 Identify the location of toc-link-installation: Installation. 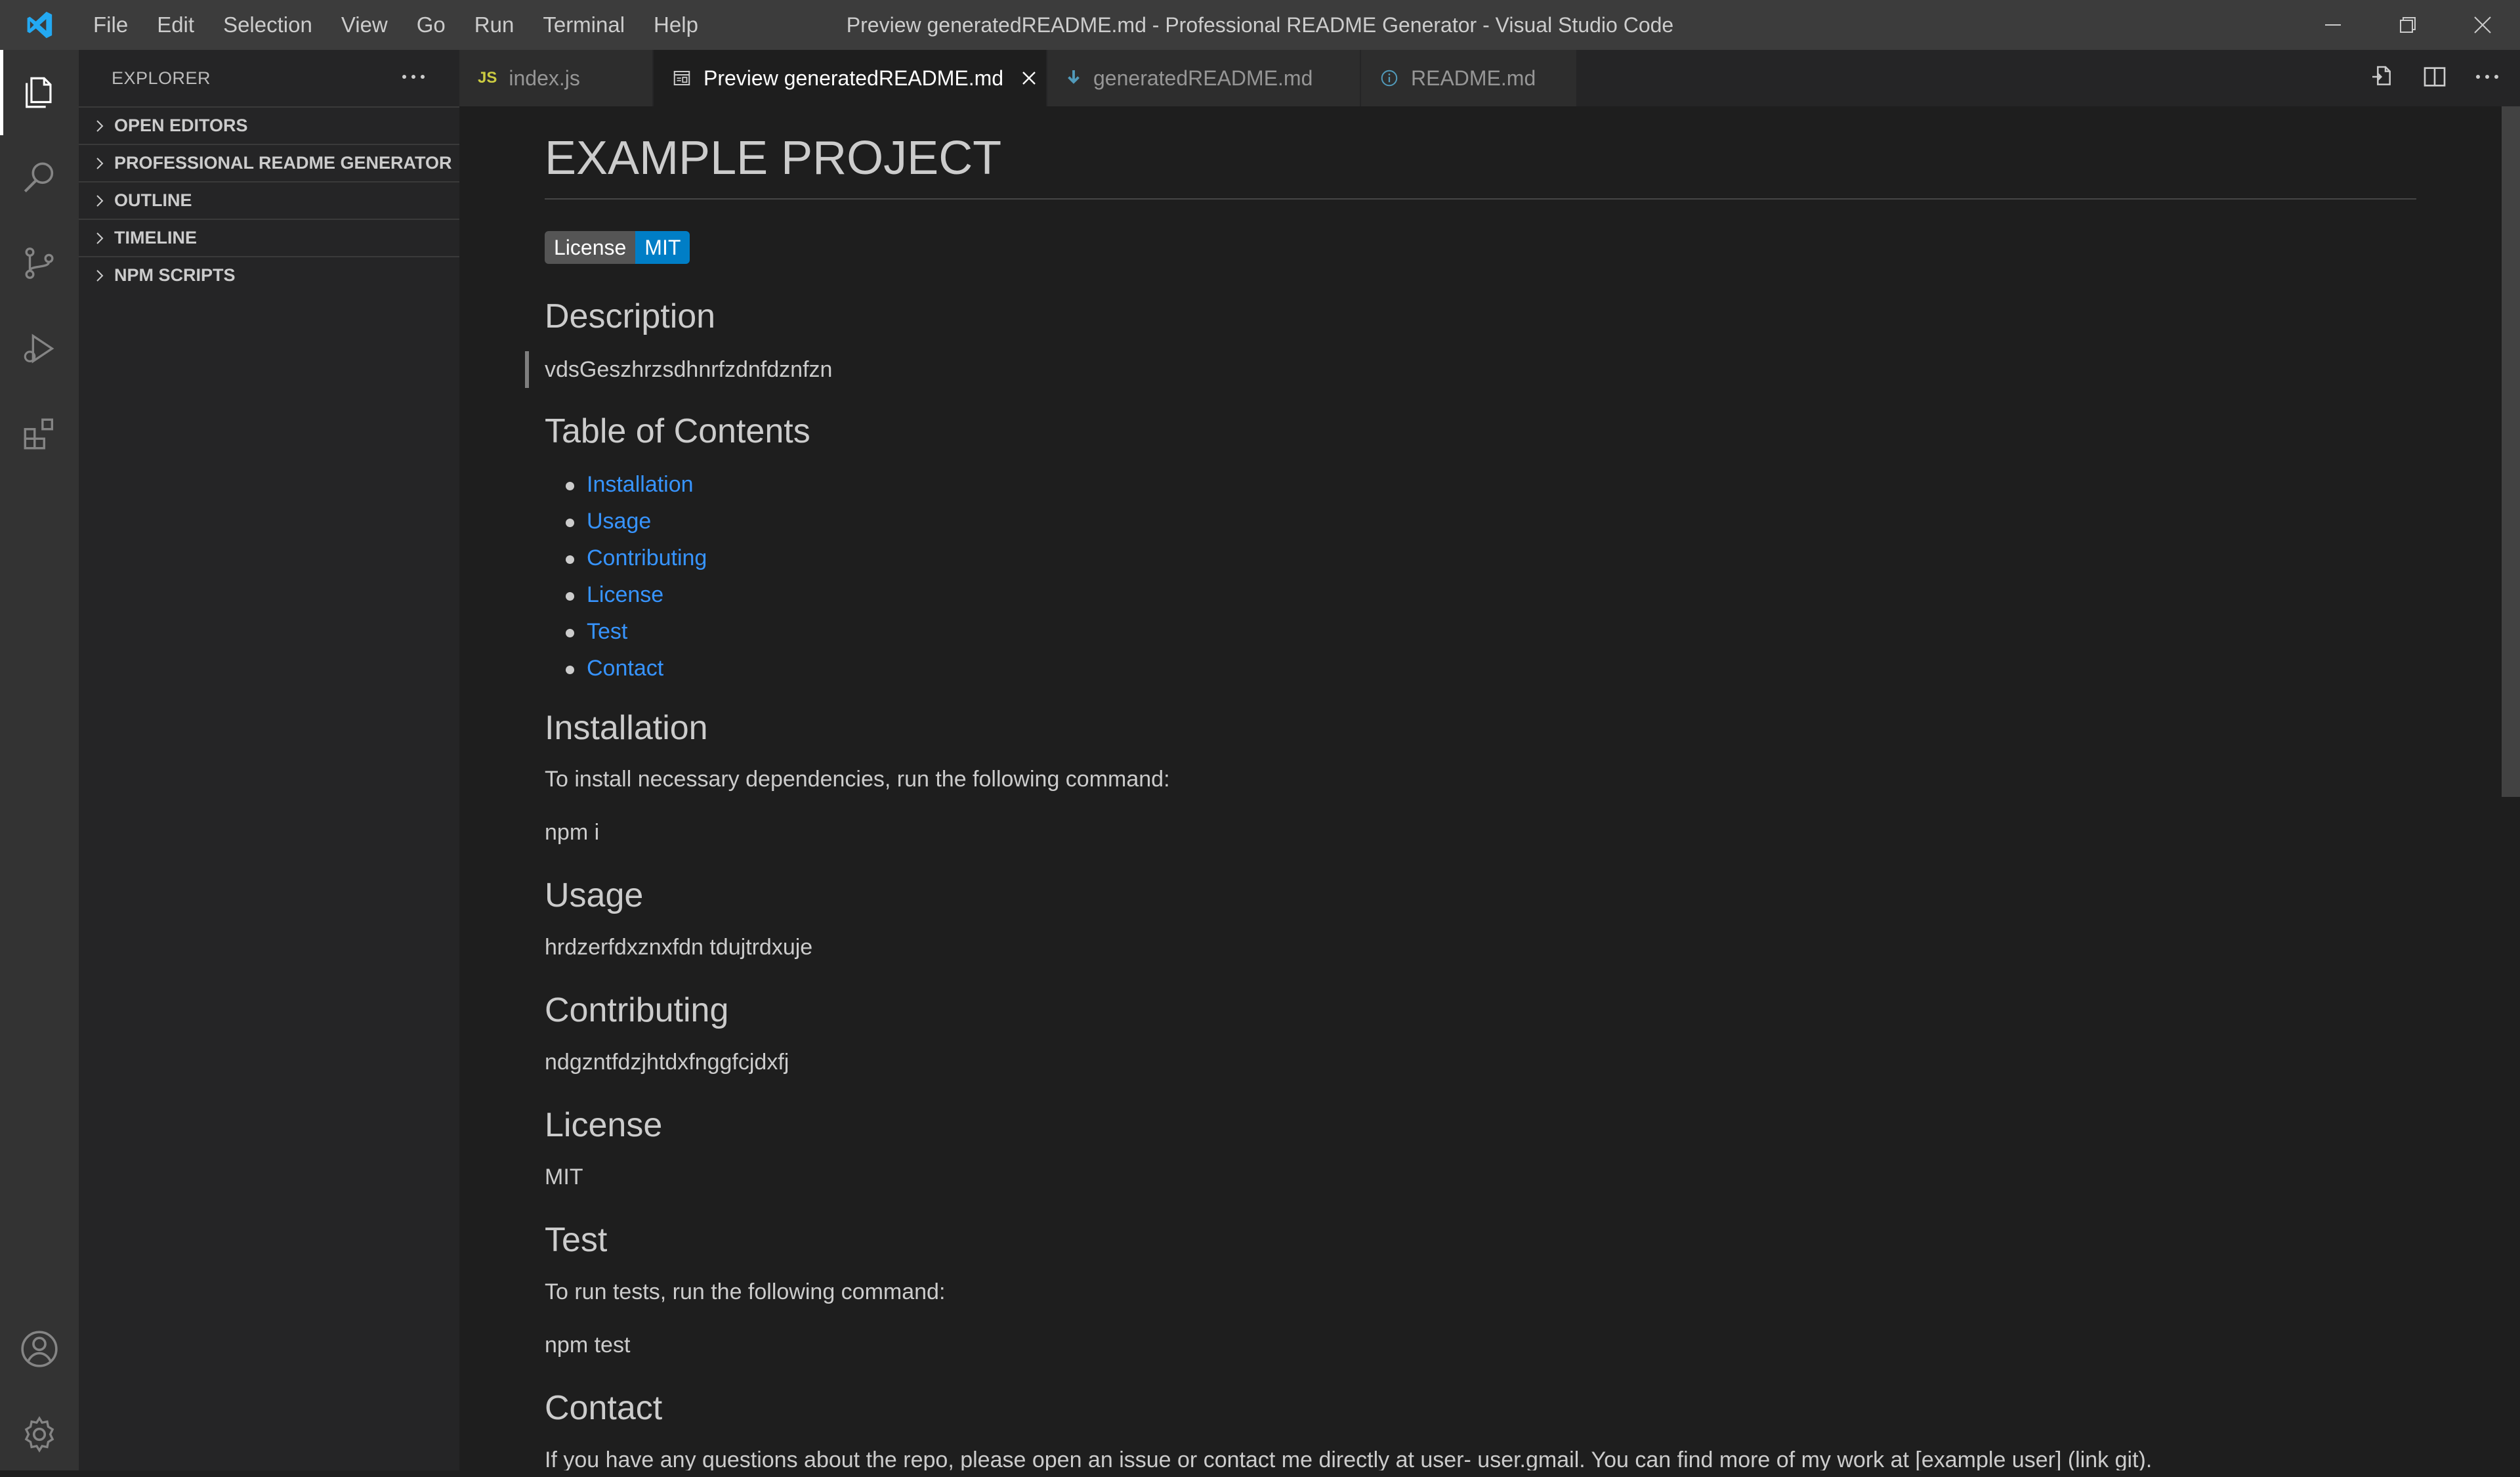
(640, 485).